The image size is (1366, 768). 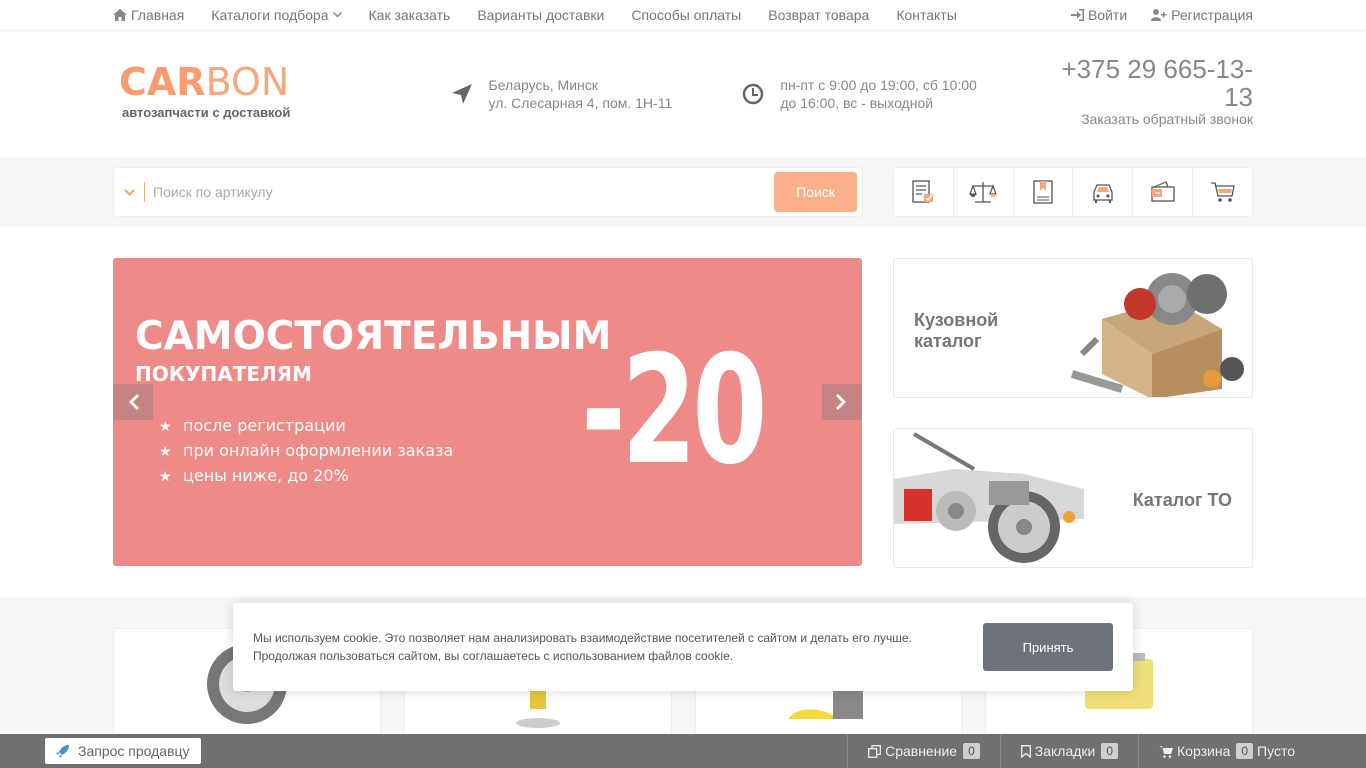 I want to click on register-link: Регистрация, so click(x=1202, y=15).